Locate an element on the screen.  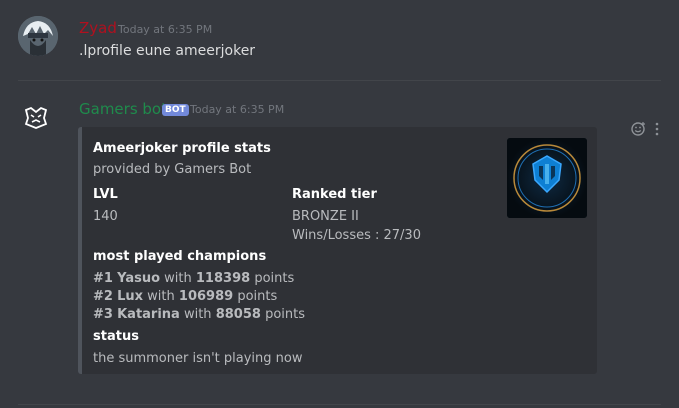
embed-title: Ameerjoker profile stats is located at coordinates (182, 148).